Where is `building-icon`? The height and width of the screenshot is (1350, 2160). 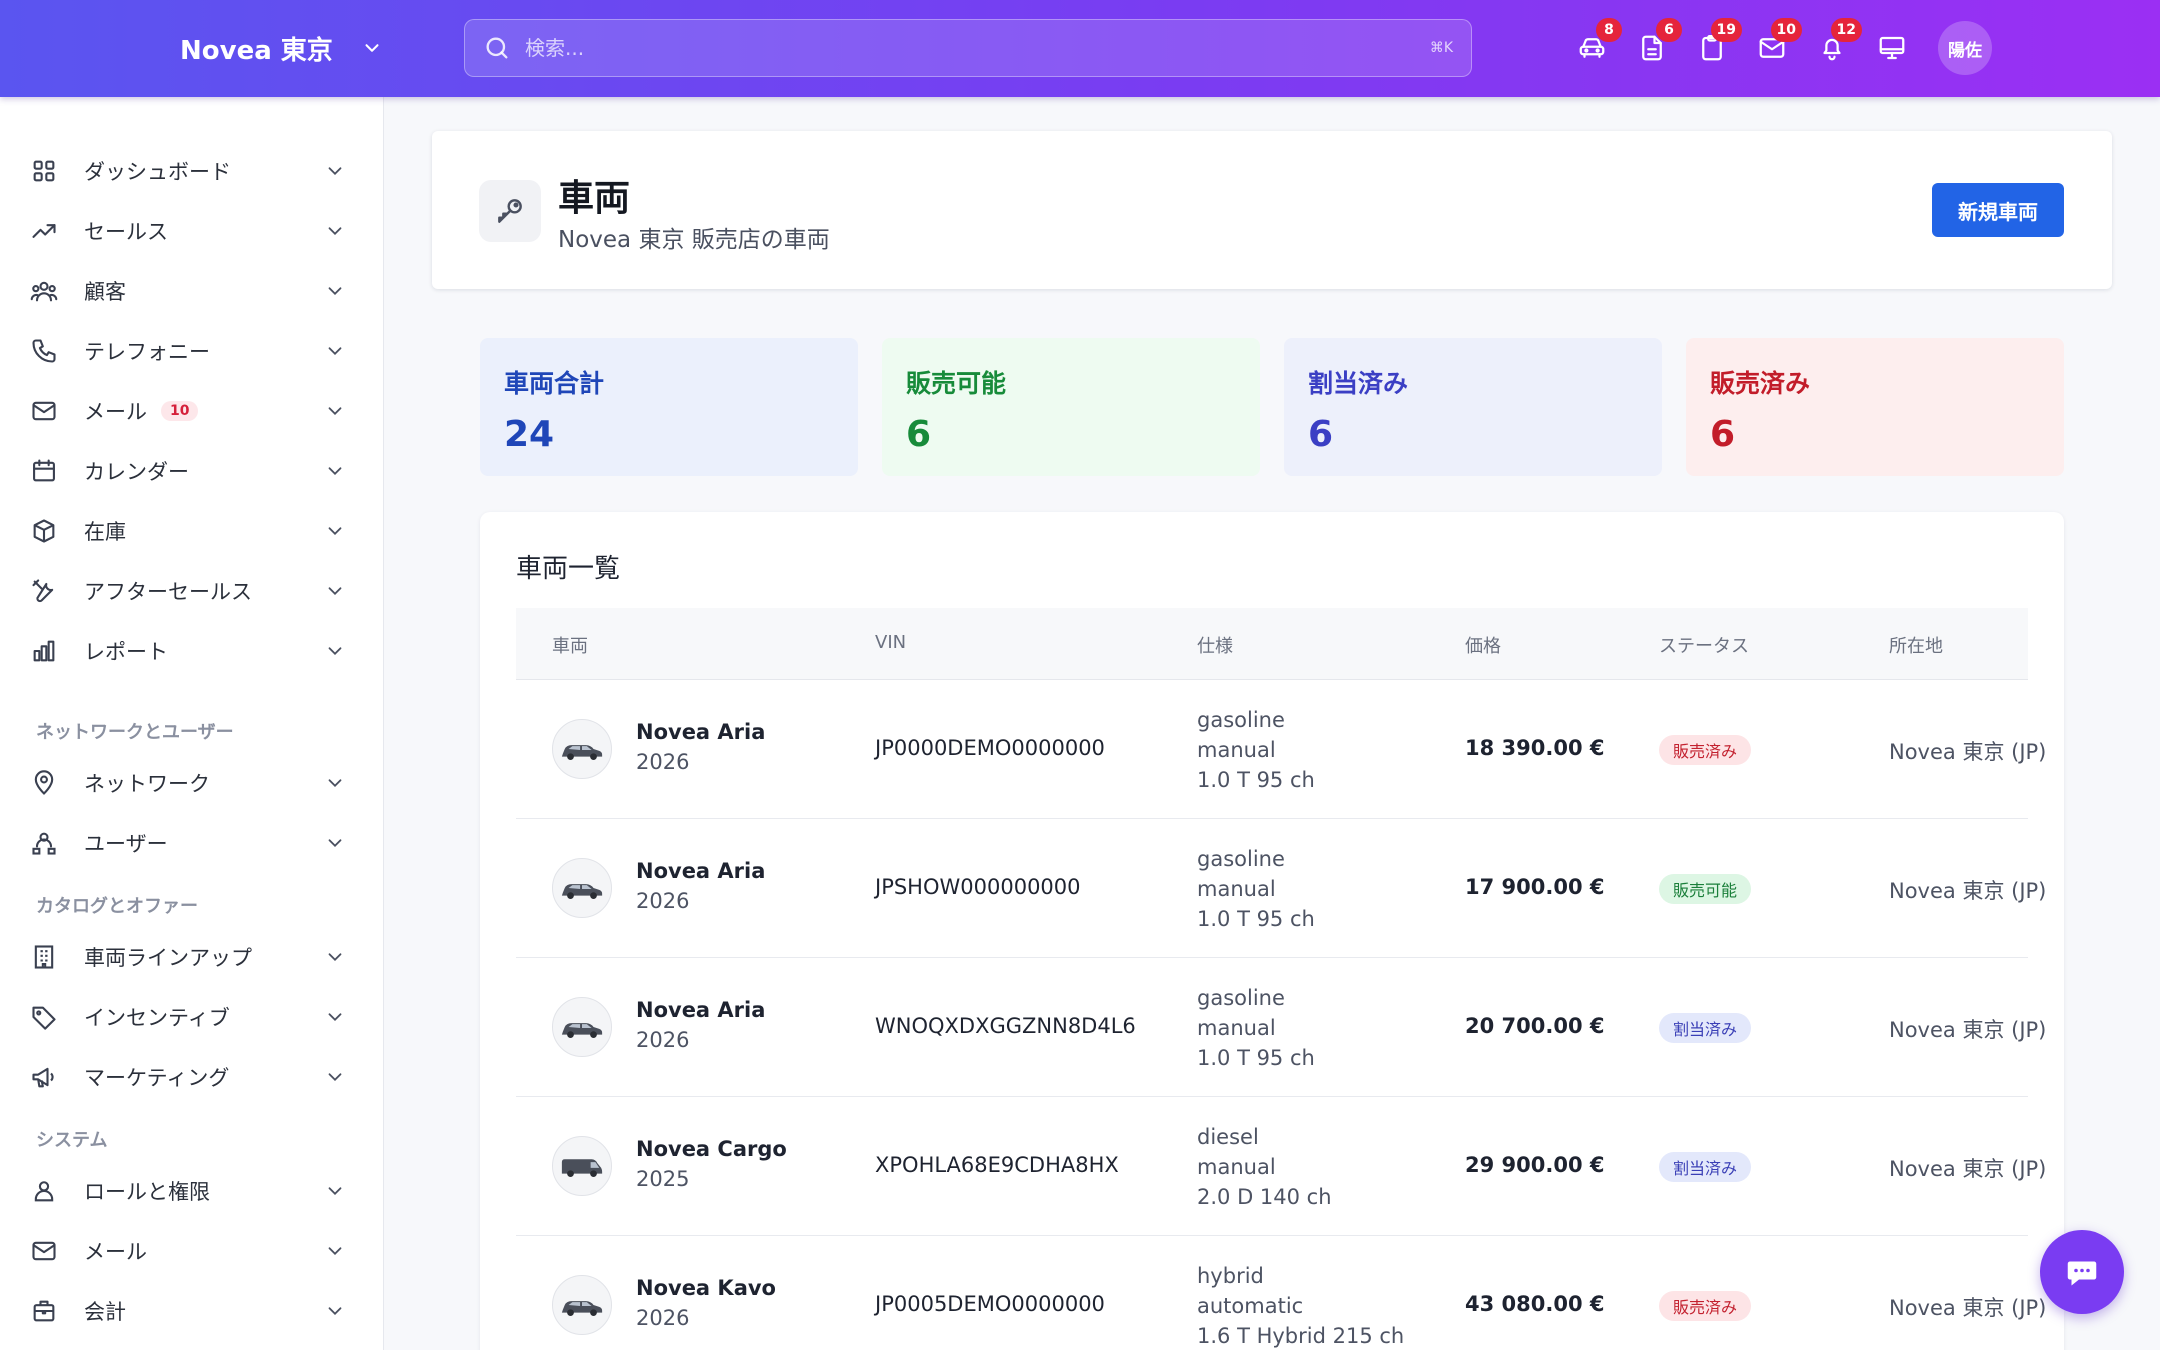 building-icon is located at coordinates (44, 957).